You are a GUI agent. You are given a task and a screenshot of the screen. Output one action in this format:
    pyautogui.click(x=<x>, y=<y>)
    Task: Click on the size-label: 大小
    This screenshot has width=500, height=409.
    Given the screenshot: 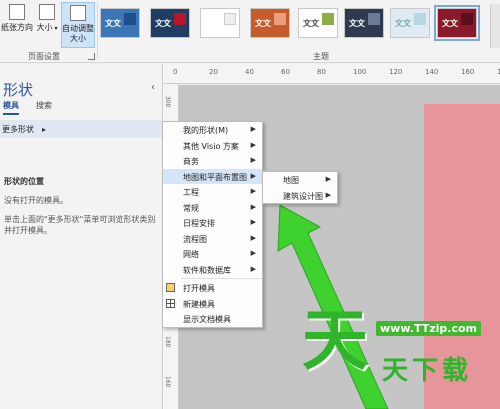 What is the action you would take?
    pyautogui.click(x=44, y=27)
    